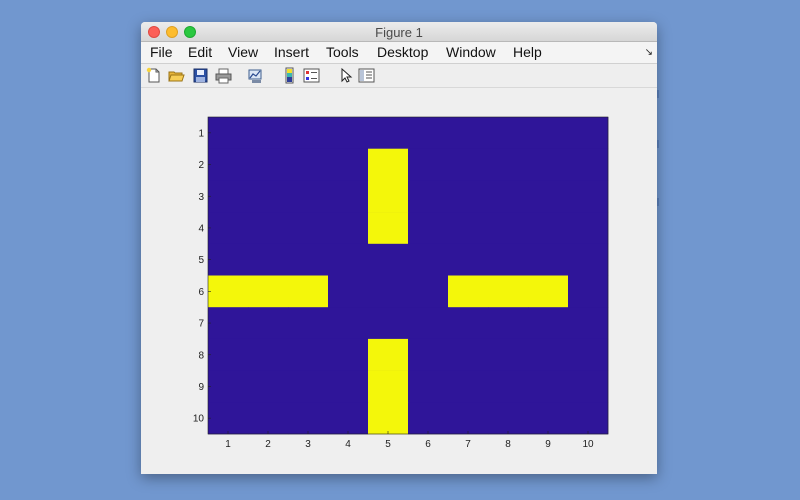  What do you see at coordinates (268, 444) in the screenshot?
I see `x-tick-label: 2` at bounding box center [268, 444].